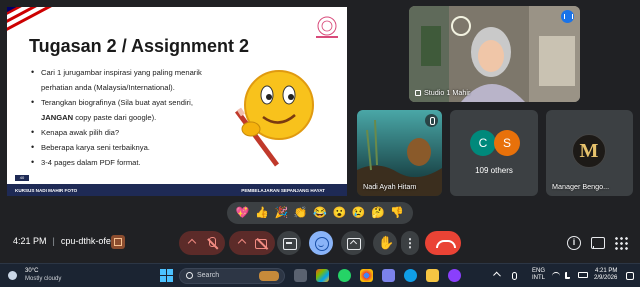 The image size is (640, 287). Describe the element at coordinates (446, 243) in the screenshot. I see `hang-up-icon` at that location.